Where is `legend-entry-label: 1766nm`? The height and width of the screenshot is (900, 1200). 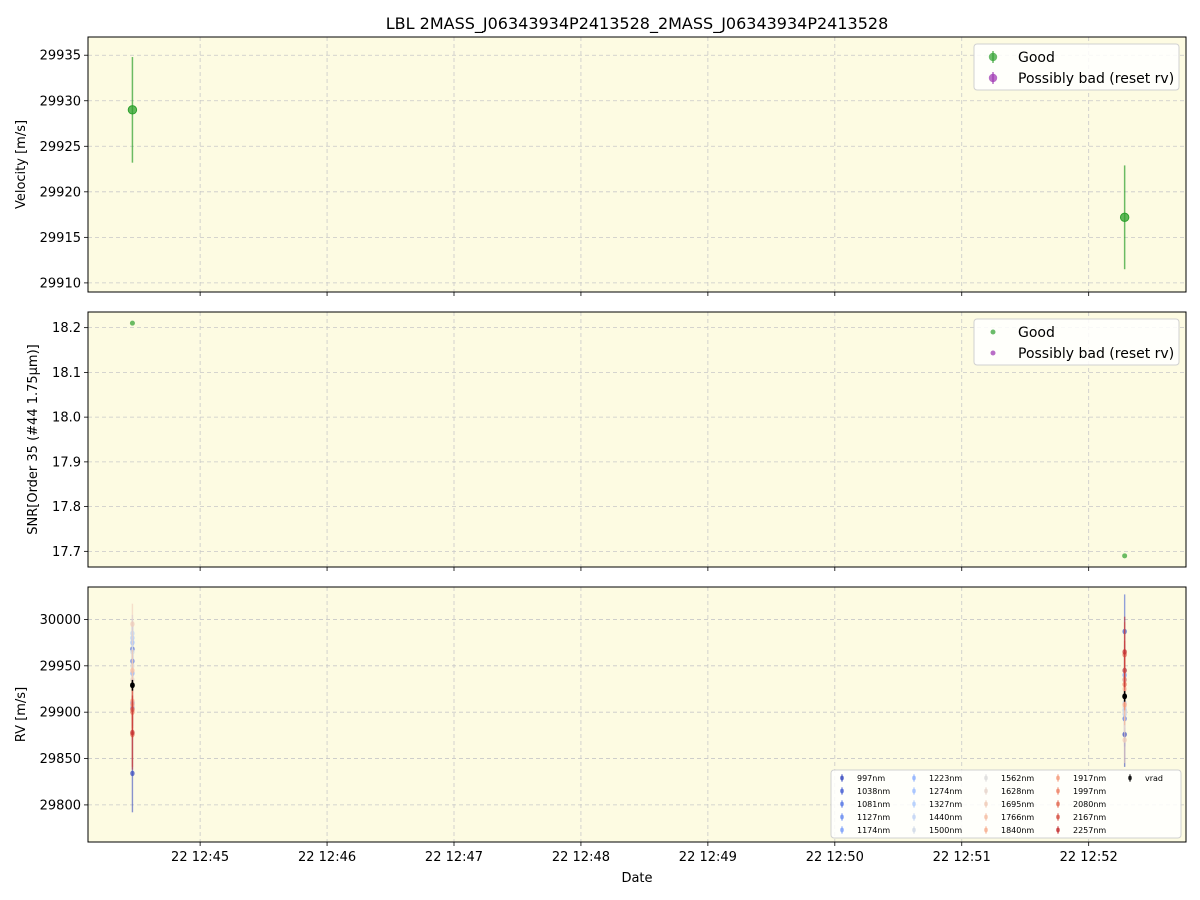 legend-entry-label: 1766nm is located at coordinates (1017, 817).